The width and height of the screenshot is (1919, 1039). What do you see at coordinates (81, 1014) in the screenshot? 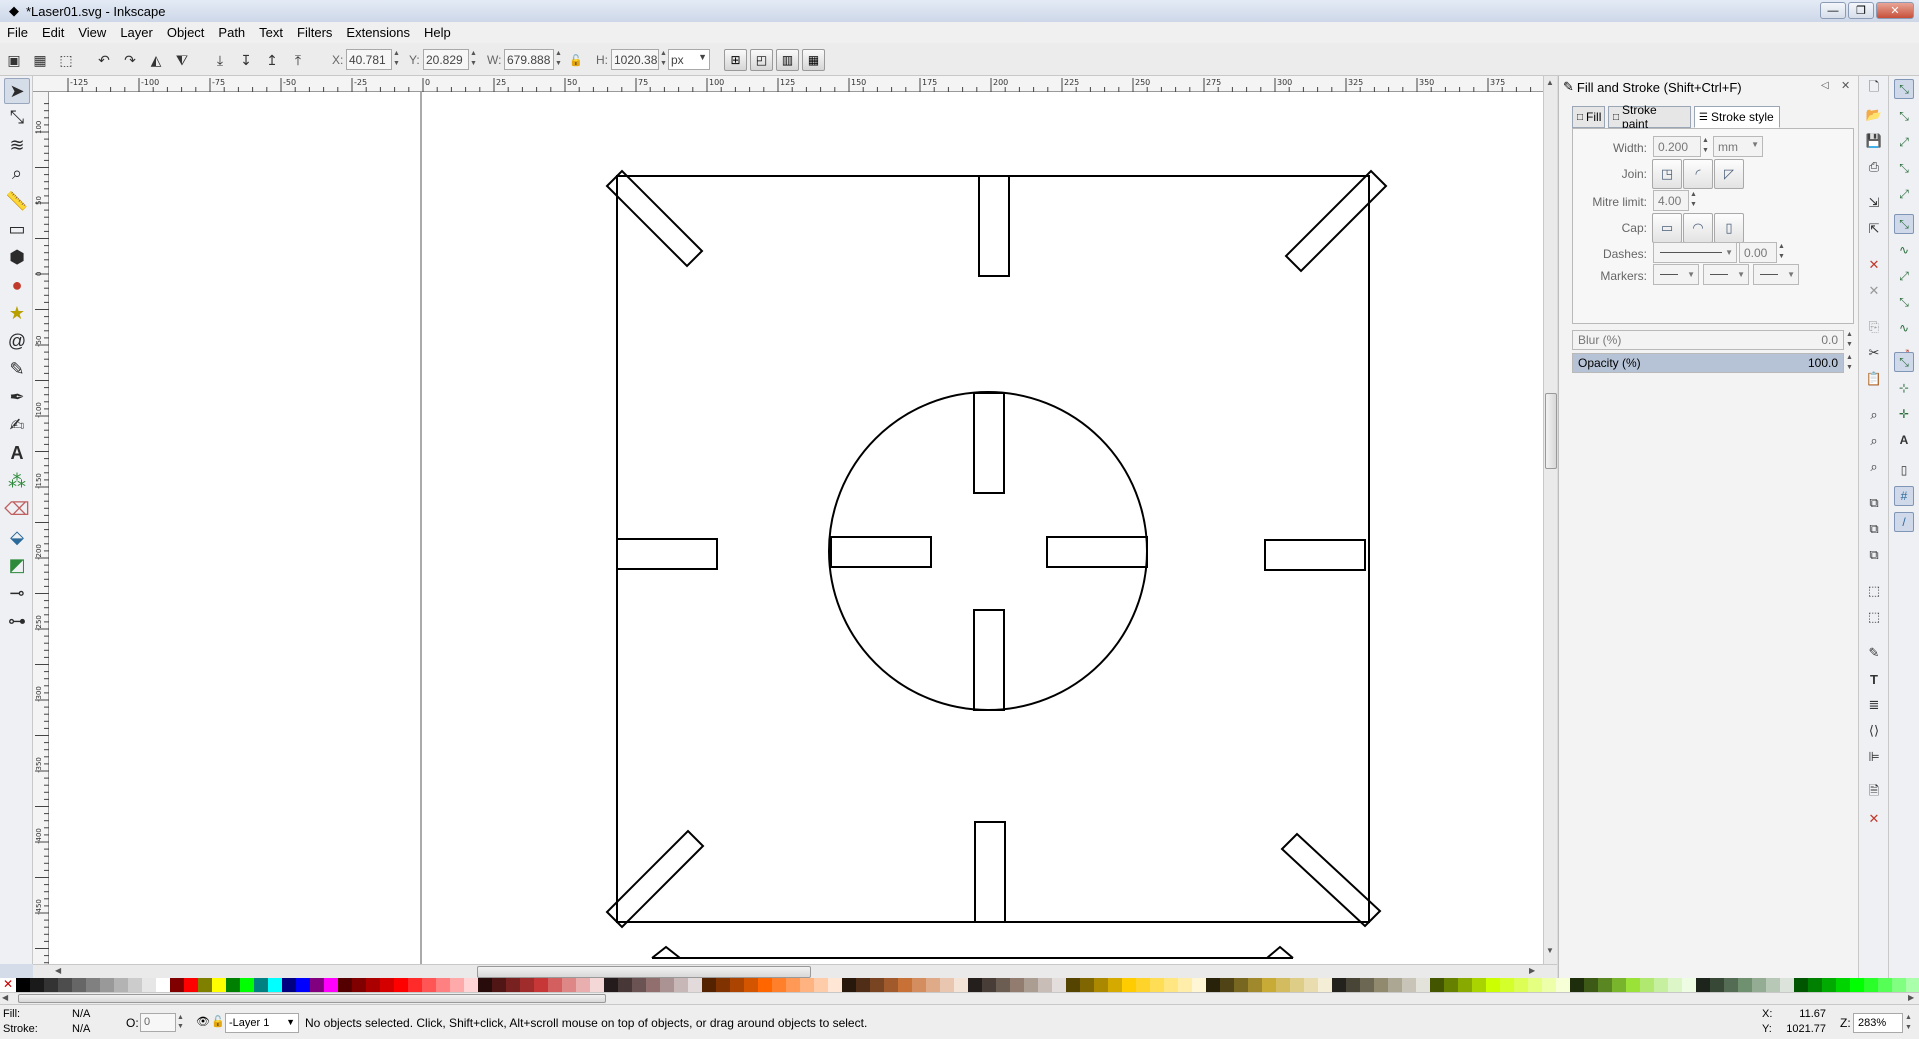
I see `fill-indicator: N/A` at bounding box center [81, 1014].